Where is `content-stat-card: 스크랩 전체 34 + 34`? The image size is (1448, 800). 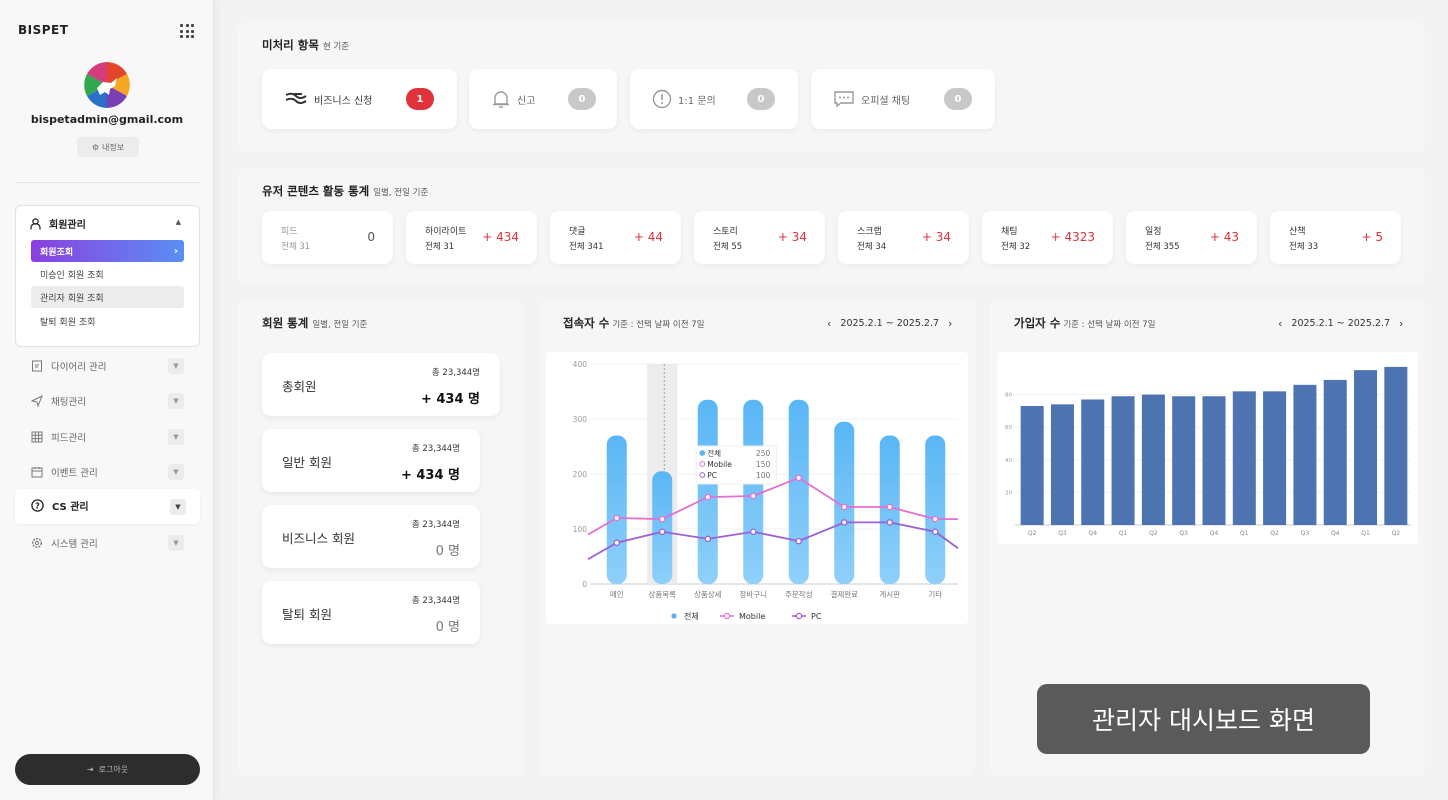 content-stat-card: 스크랩 전체 34 + 34 is located at coordinates (903, 237).